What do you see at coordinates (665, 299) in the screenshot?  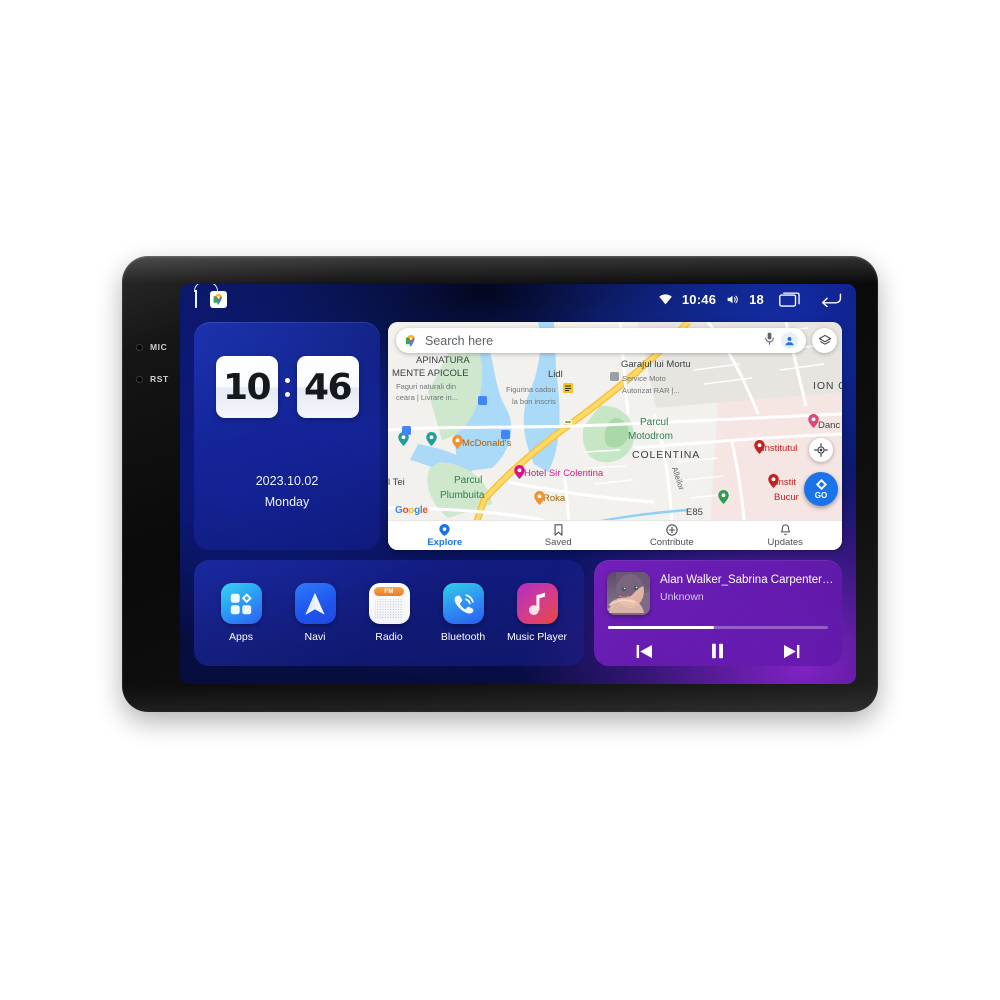 I see `wifi-icon` at bounding box center [665, 299].